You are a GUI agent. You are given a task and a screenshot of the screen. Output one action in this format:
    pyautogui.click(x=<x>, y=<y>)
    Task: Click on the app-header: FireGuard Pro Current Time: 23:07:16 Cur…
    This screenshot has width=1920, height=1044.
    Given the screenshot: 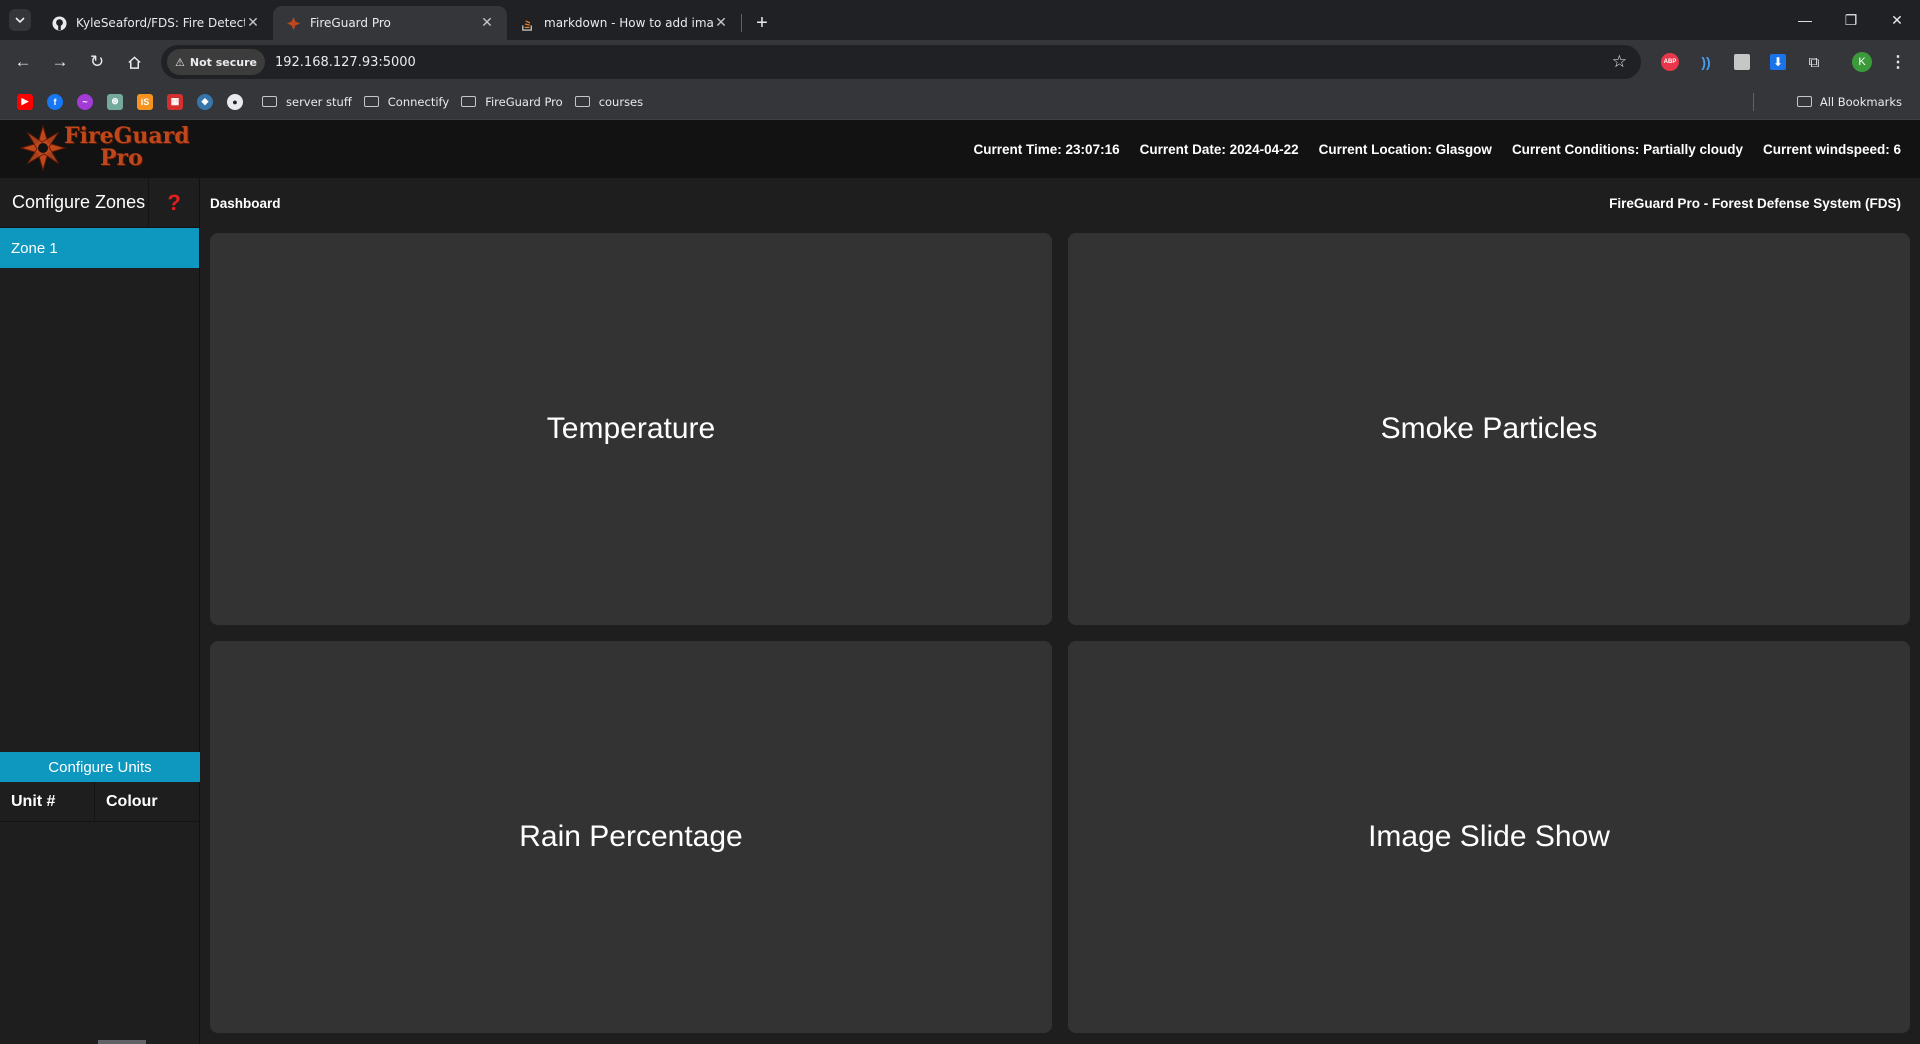 What is the action you would take?
    pyautogui.click(x=960, y=149)
    